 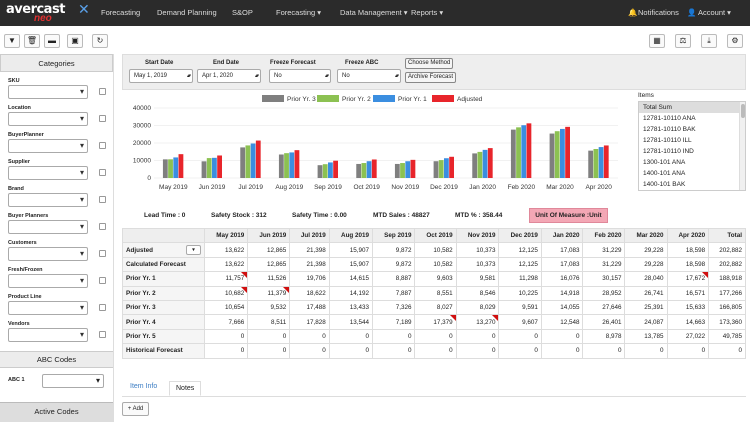 I want to click on nav-forecasting-dropdown: Forecasting ▾, so click(x=298, y=12).